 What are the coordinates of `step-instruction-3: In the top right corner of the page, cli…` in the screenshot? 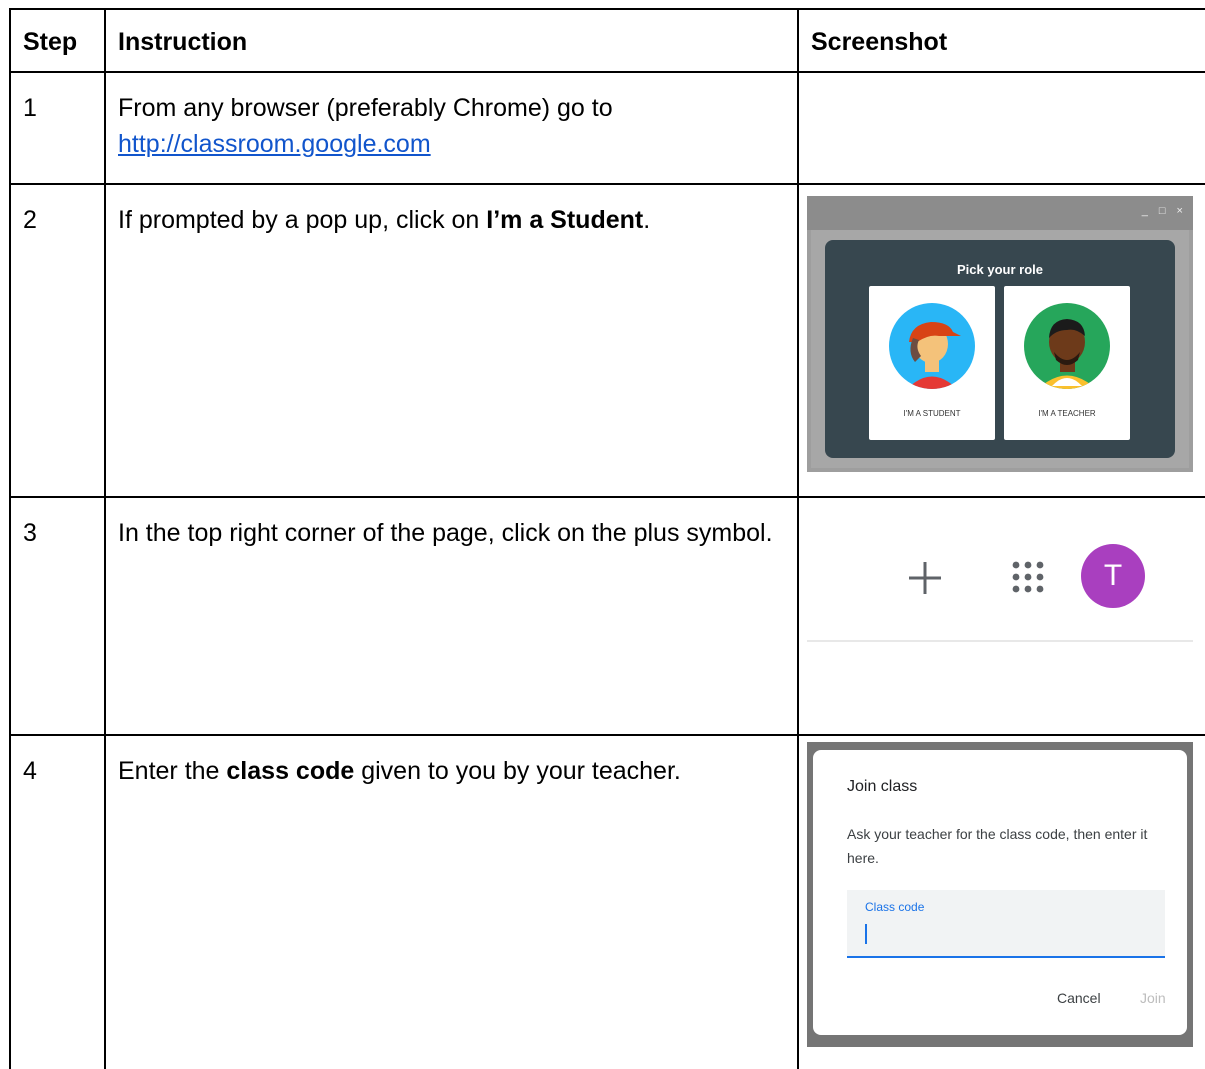 It's located at (445, 533).